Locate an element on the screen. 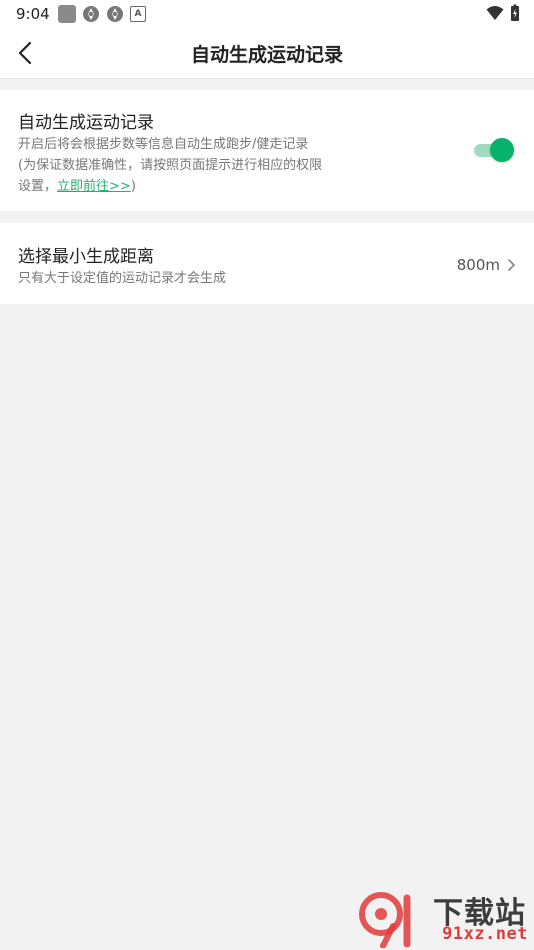 This screenshot has width=534, height=950. min-distance-value: 800m is located at coordinates (478, 265).